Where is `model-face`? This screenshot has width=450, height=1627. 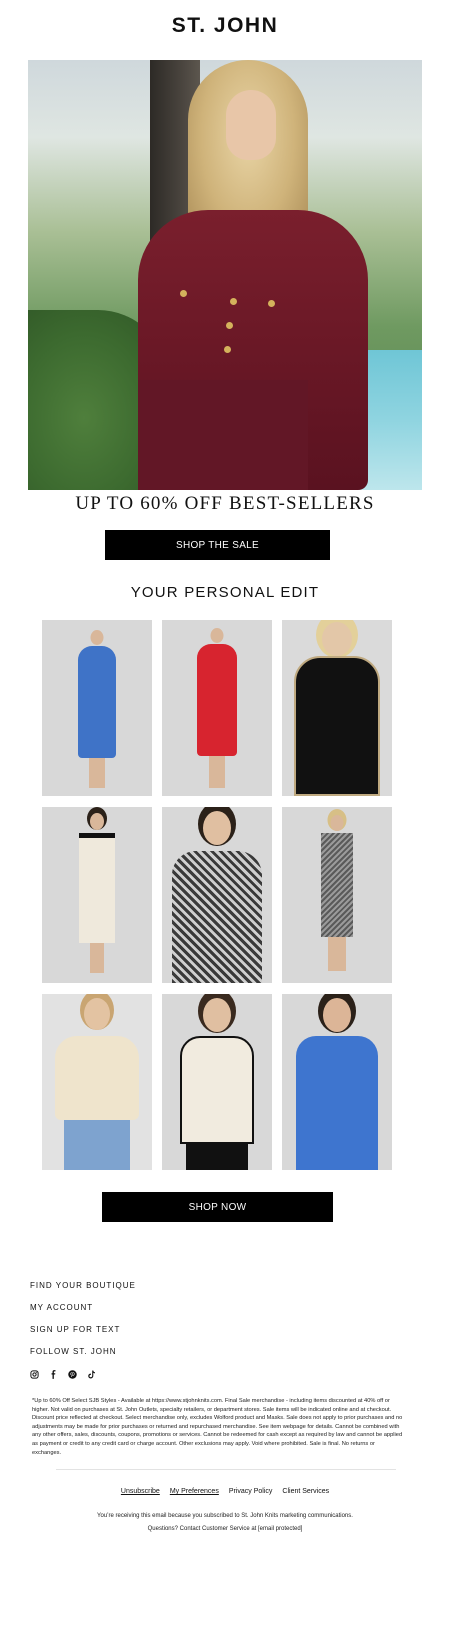
model-face is located at coordinates (251, 125).